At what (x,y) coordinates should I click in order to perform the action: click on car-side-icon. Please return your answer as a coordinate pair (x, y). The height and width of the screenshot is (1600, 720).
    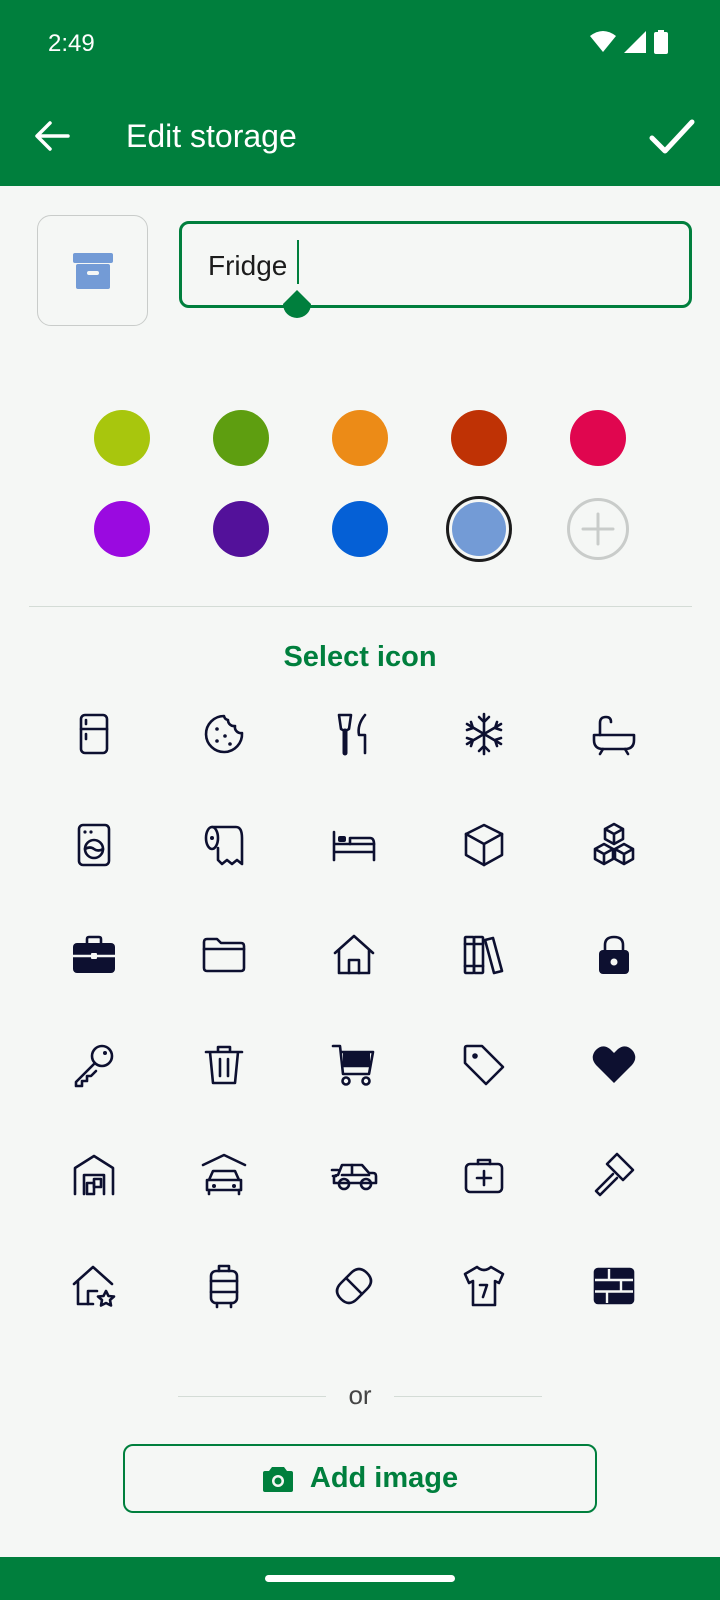
    Looking at the image, I should click on (354, 1177).